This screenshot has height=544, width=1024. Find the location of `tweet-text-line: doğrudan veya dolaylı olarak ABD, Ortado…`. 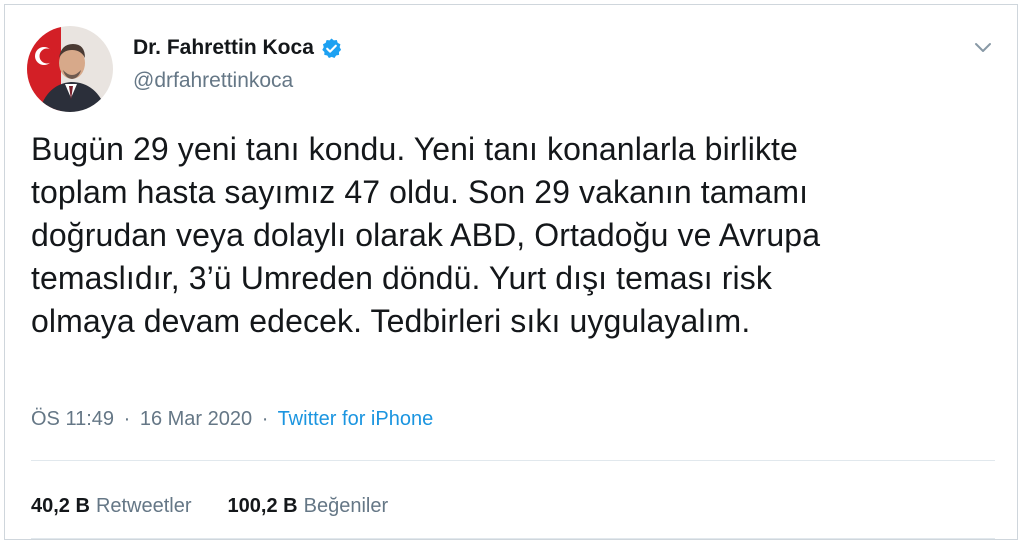

tweet-text-line: doğrudan veya dolaylı olarak ABD, Ortado… is located at coordinates (426, 235).